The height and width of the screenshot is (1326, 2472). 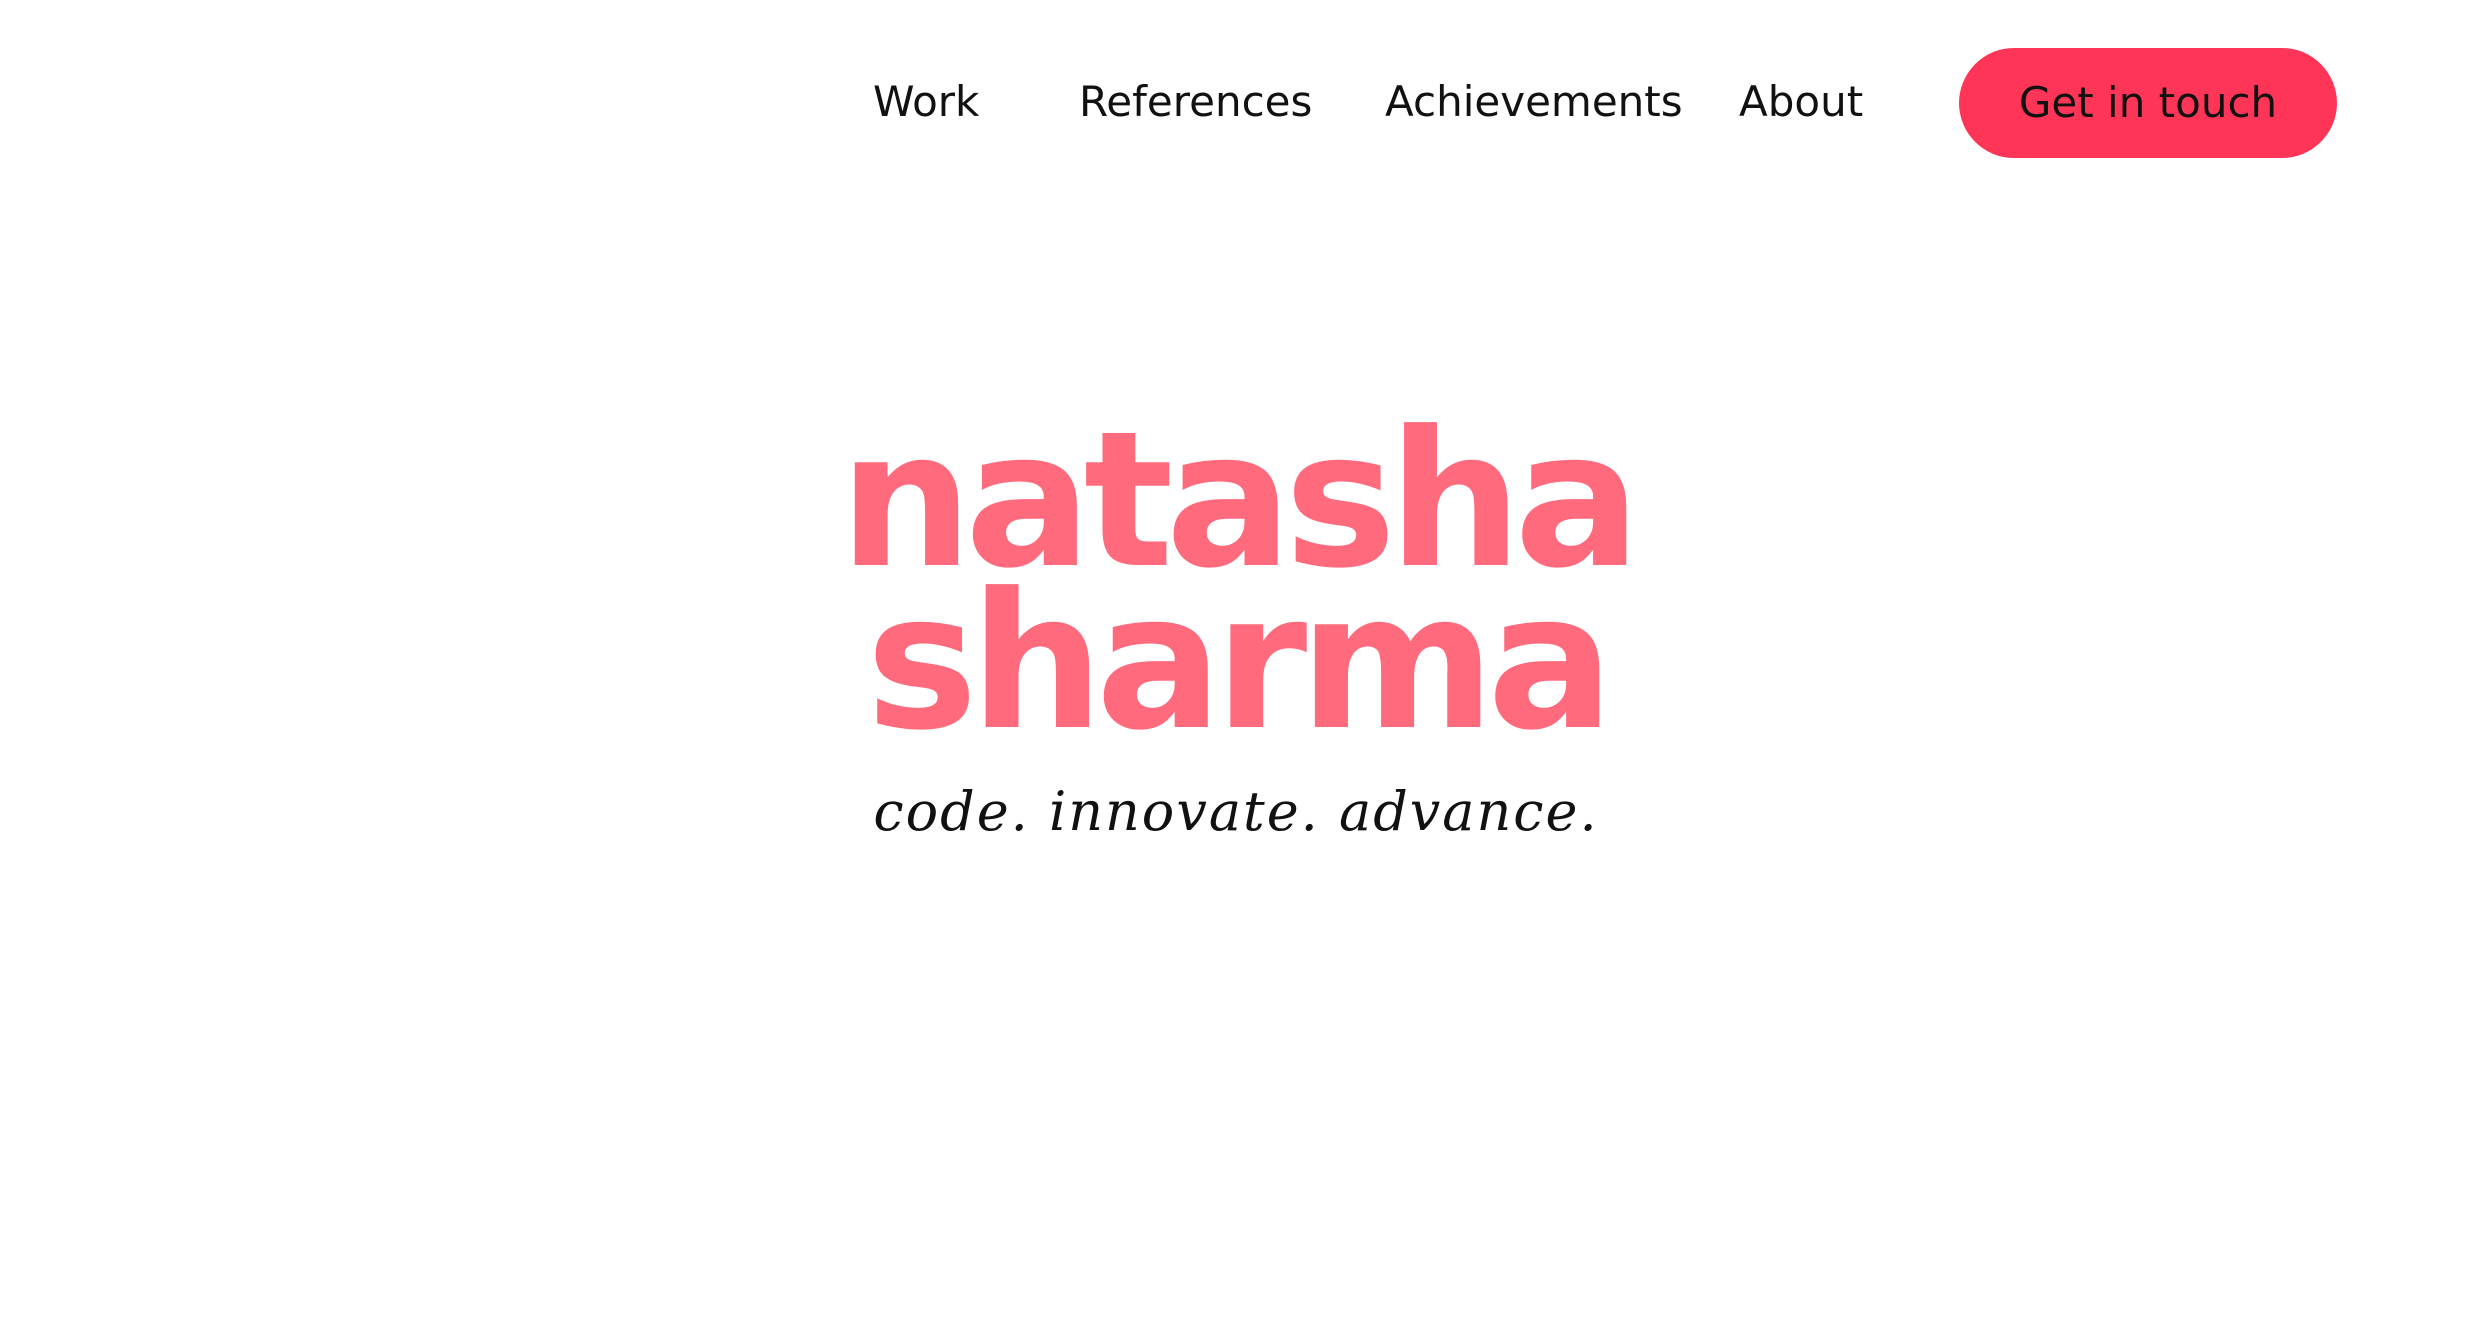 I want to click on hero-tagline: code. innovate. advance., so click(x=1236, y=811).